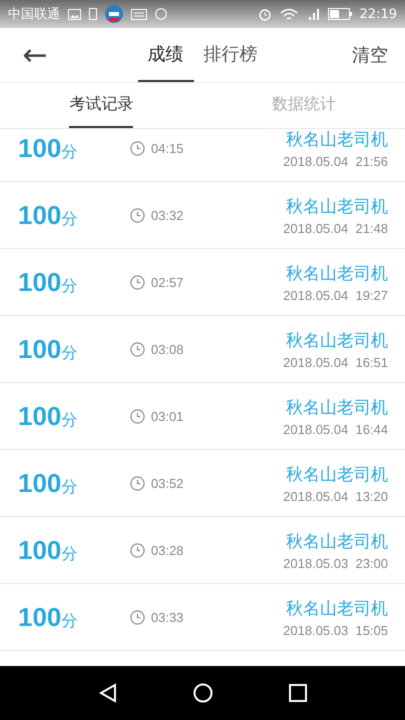 The width and height of the screenshot is (405, 720). I want to click on record-row: 100分 03:52 秋名山老司机 2018.05.04 13:20, so click(202, 483).